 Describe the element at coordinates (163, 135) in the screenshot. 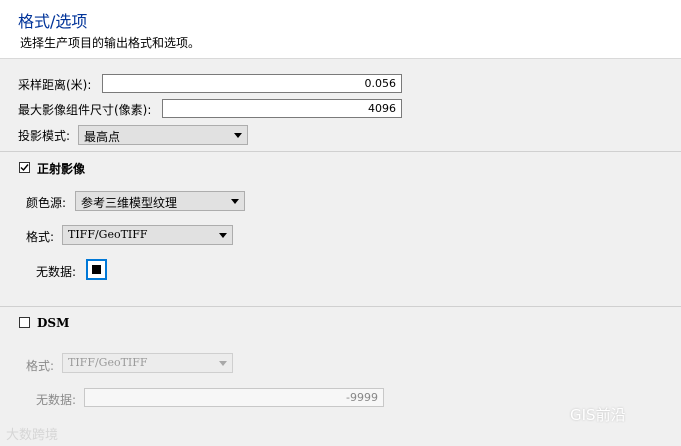

I see `projection-mode-select: 最高点` at that location.